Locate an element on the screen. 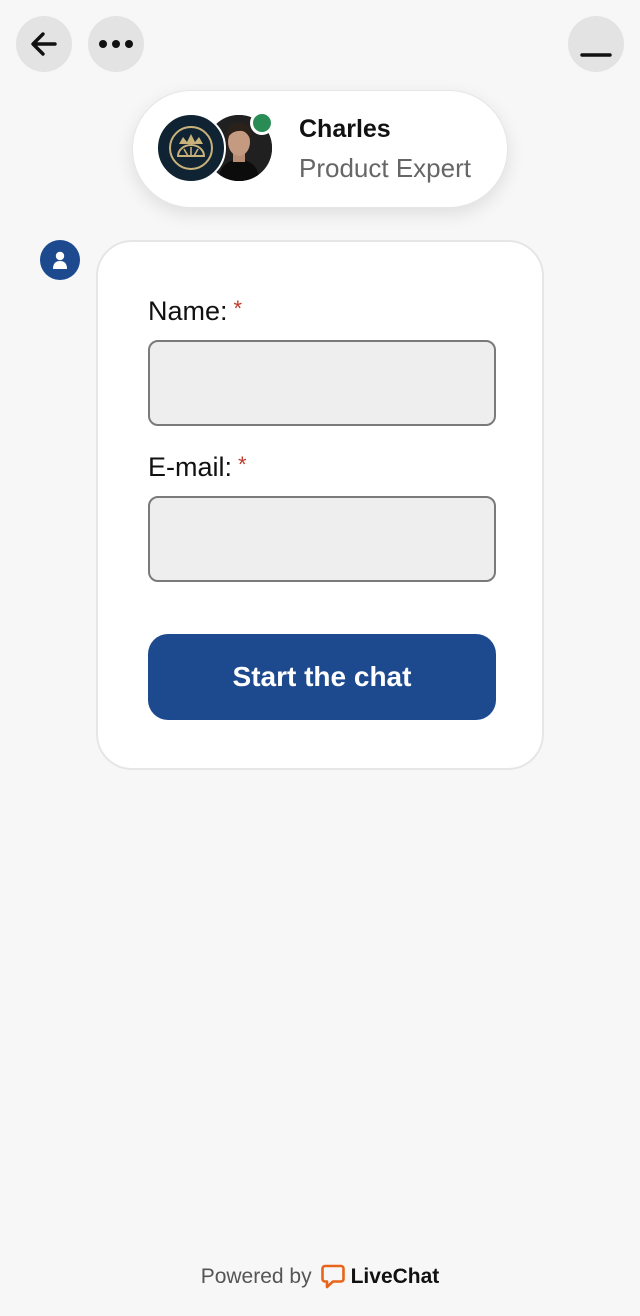 The image size is (640, 1316). email-label: E-mail: * is located at coordinates (197, 467).